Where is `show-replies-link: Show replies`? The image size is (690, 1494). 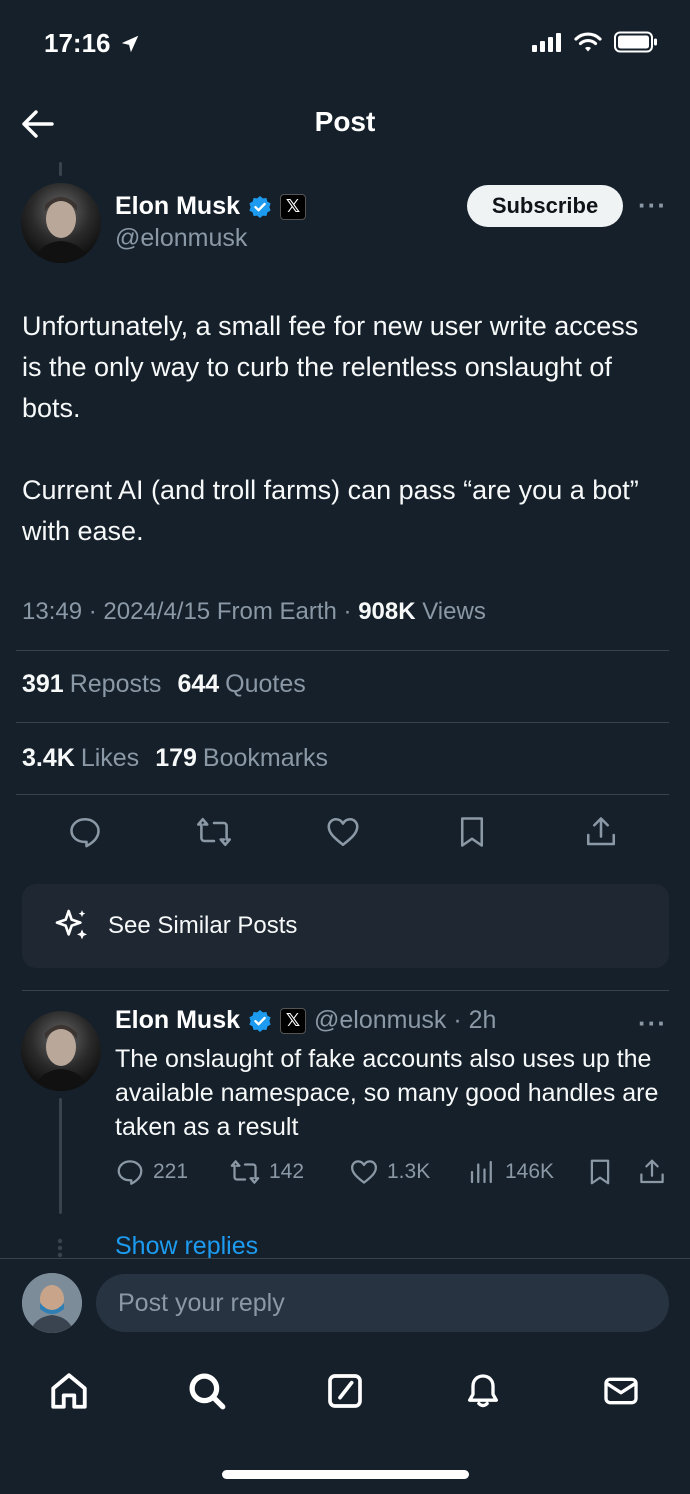
show-replies-link: Show replies is located at coordinates (186, 1246).